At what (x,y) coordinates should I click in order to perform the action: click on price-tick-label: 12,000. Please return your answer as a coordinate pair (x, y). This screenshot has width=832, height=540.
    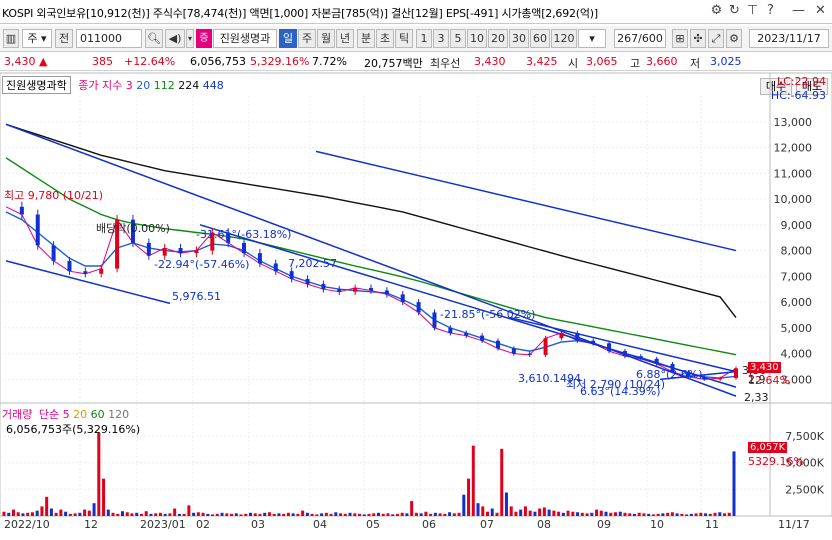
    Looking at the image, I should click on (793, 148).